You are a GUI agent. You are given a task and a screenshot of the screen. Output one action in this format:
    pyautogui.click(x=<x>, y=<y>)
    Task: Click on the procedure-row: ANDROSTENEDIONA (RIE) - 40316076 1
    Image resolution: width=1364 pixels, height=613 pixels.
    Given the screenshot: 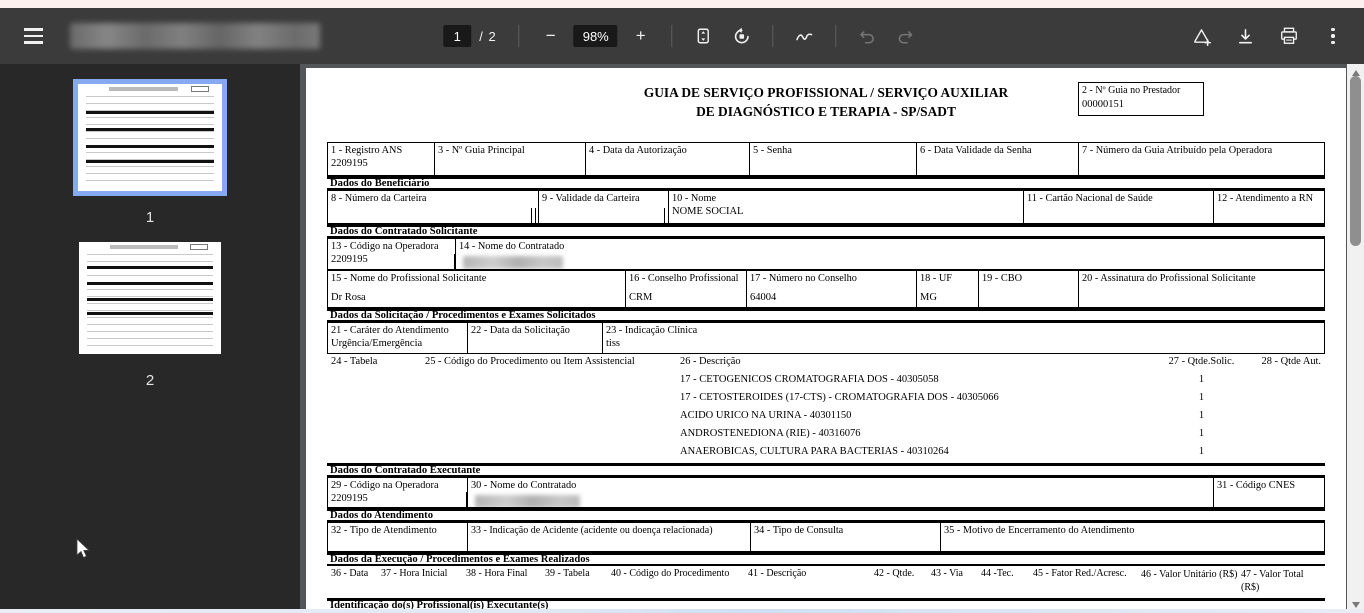 What is the action you would take?
    pyautogui.click(x=942, y=433)
    